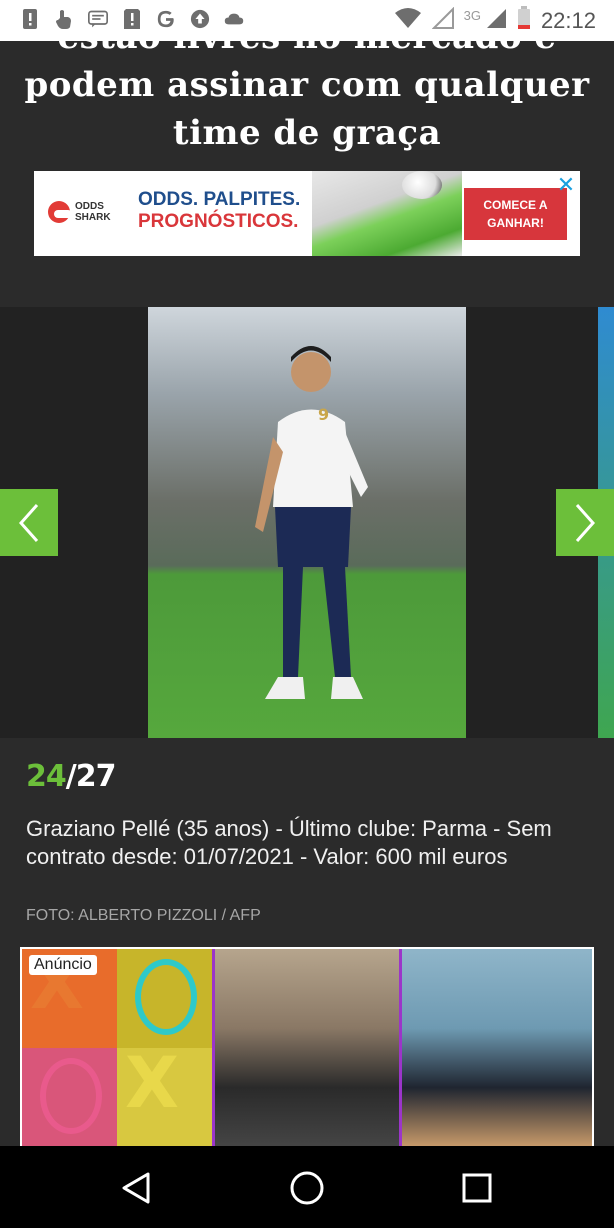  Describe the element at coordinates (93, 217) in the screenshot. I see `brand-line: SHARK` at that location.